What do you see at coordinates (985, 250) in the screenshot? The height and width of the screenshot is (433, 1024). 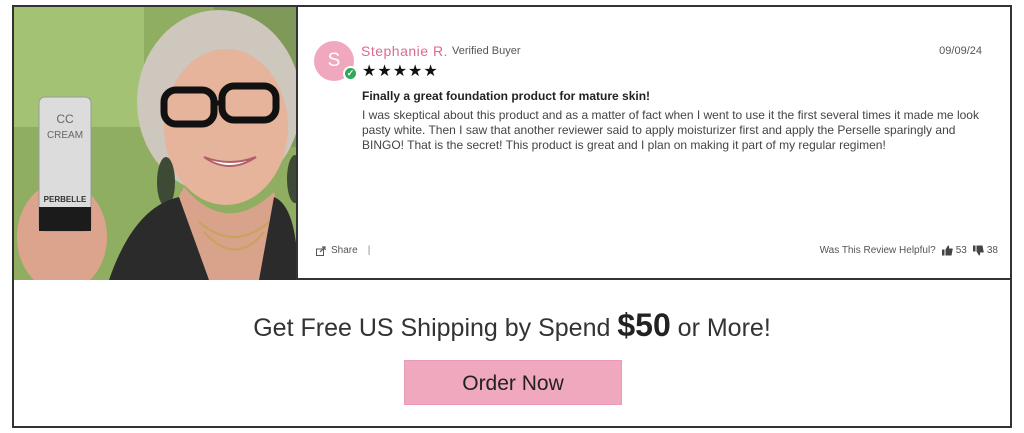 I see `thumbs-down-button: 38` at bounding box center [985, 250].